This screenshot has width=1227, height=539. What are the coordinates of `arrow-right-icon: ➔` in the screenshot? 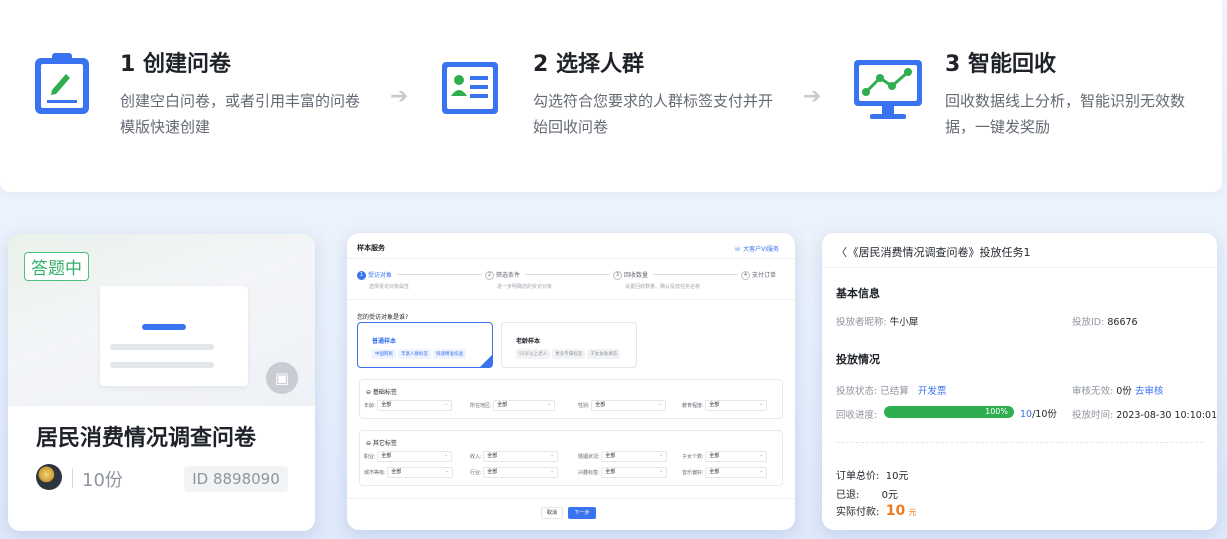 It's located at (399, 96).